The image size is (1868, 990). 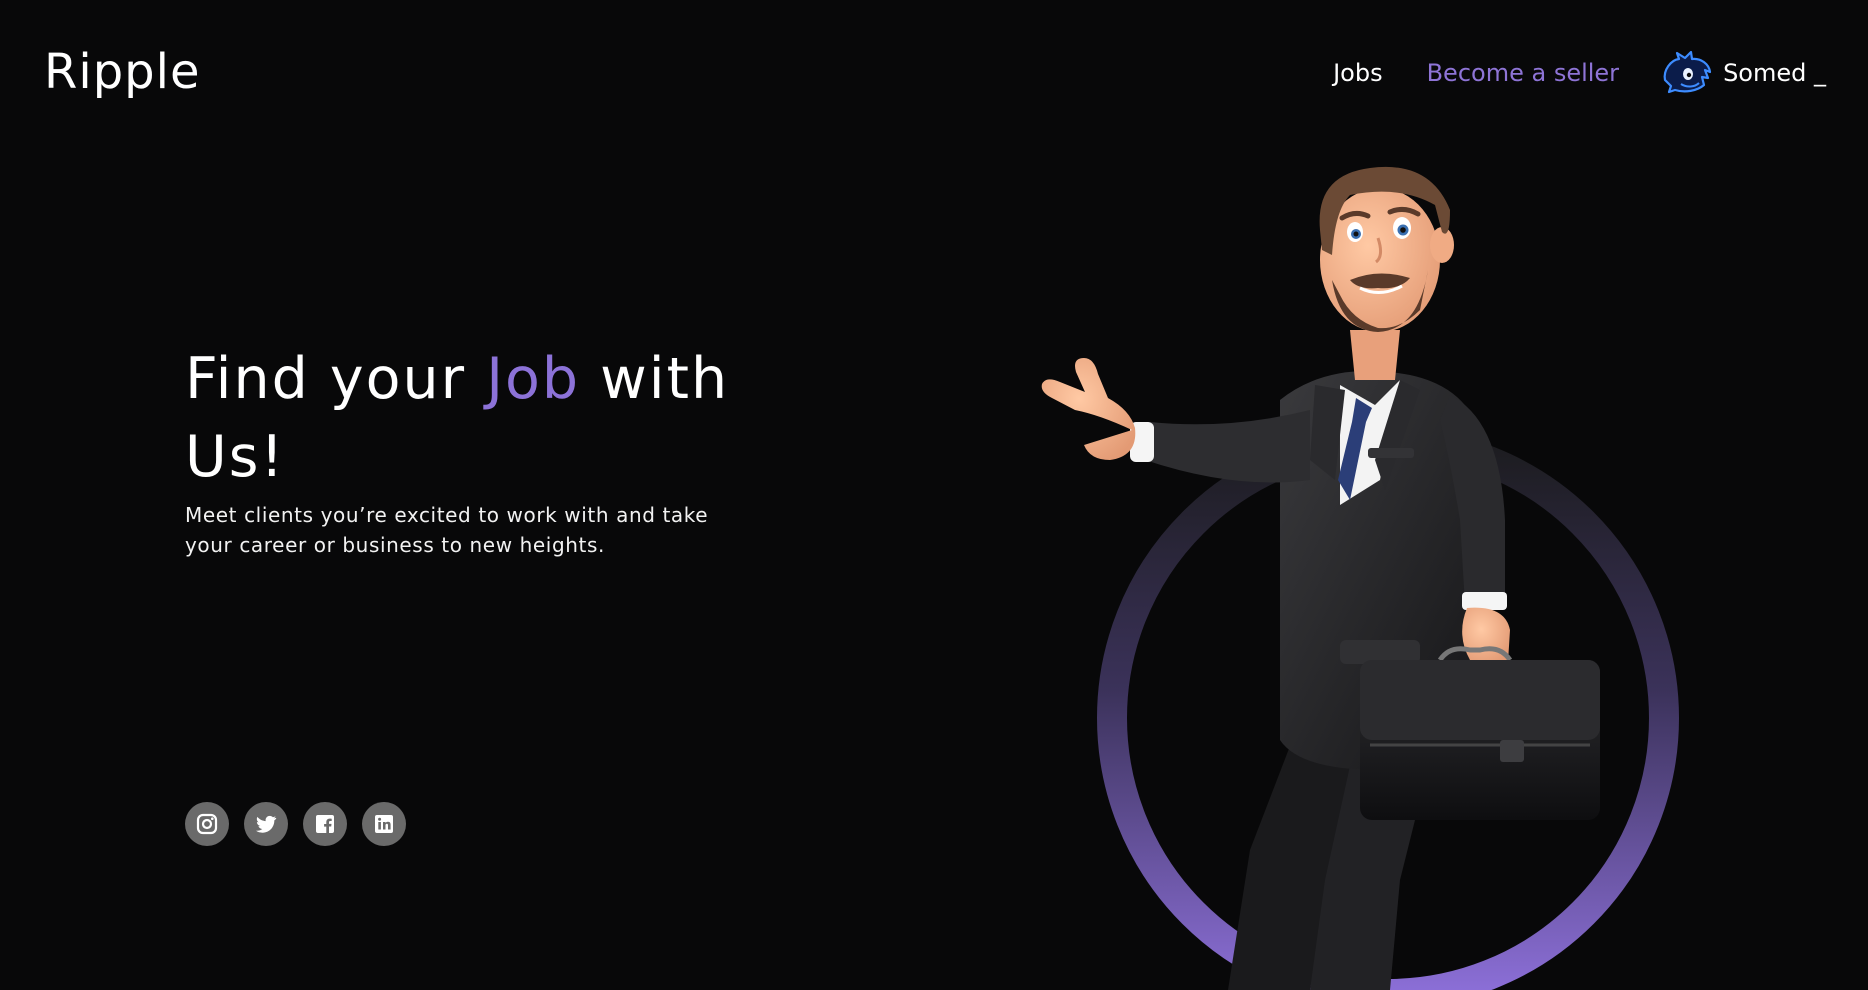 What do you see at coordinates (1687, 72) in the screenshot?
I see `user-avatar-icon` at bounding box center [1687, 72].